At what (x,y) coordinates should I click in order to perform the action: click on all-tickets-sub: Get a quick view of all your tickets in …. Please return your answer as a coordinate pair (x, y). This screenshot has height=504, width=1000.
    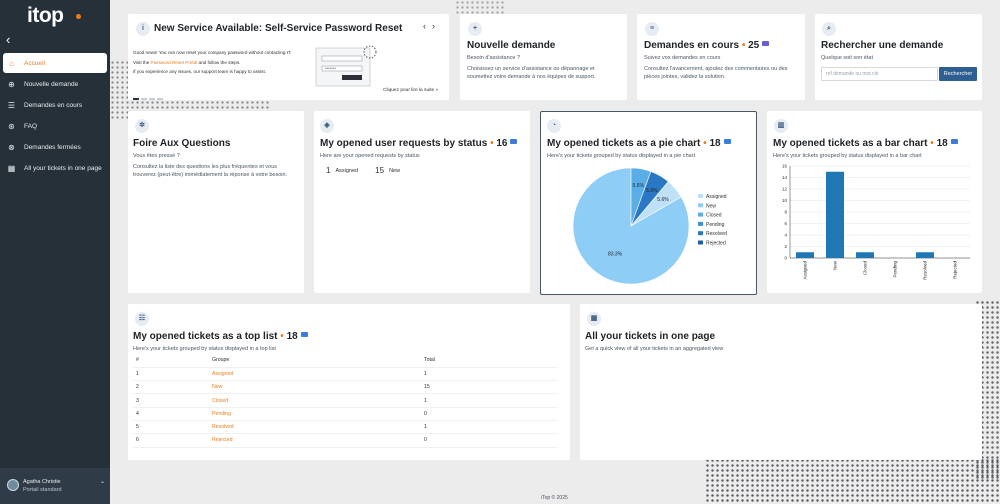
    Looking at the image, I should click on (654, 349).